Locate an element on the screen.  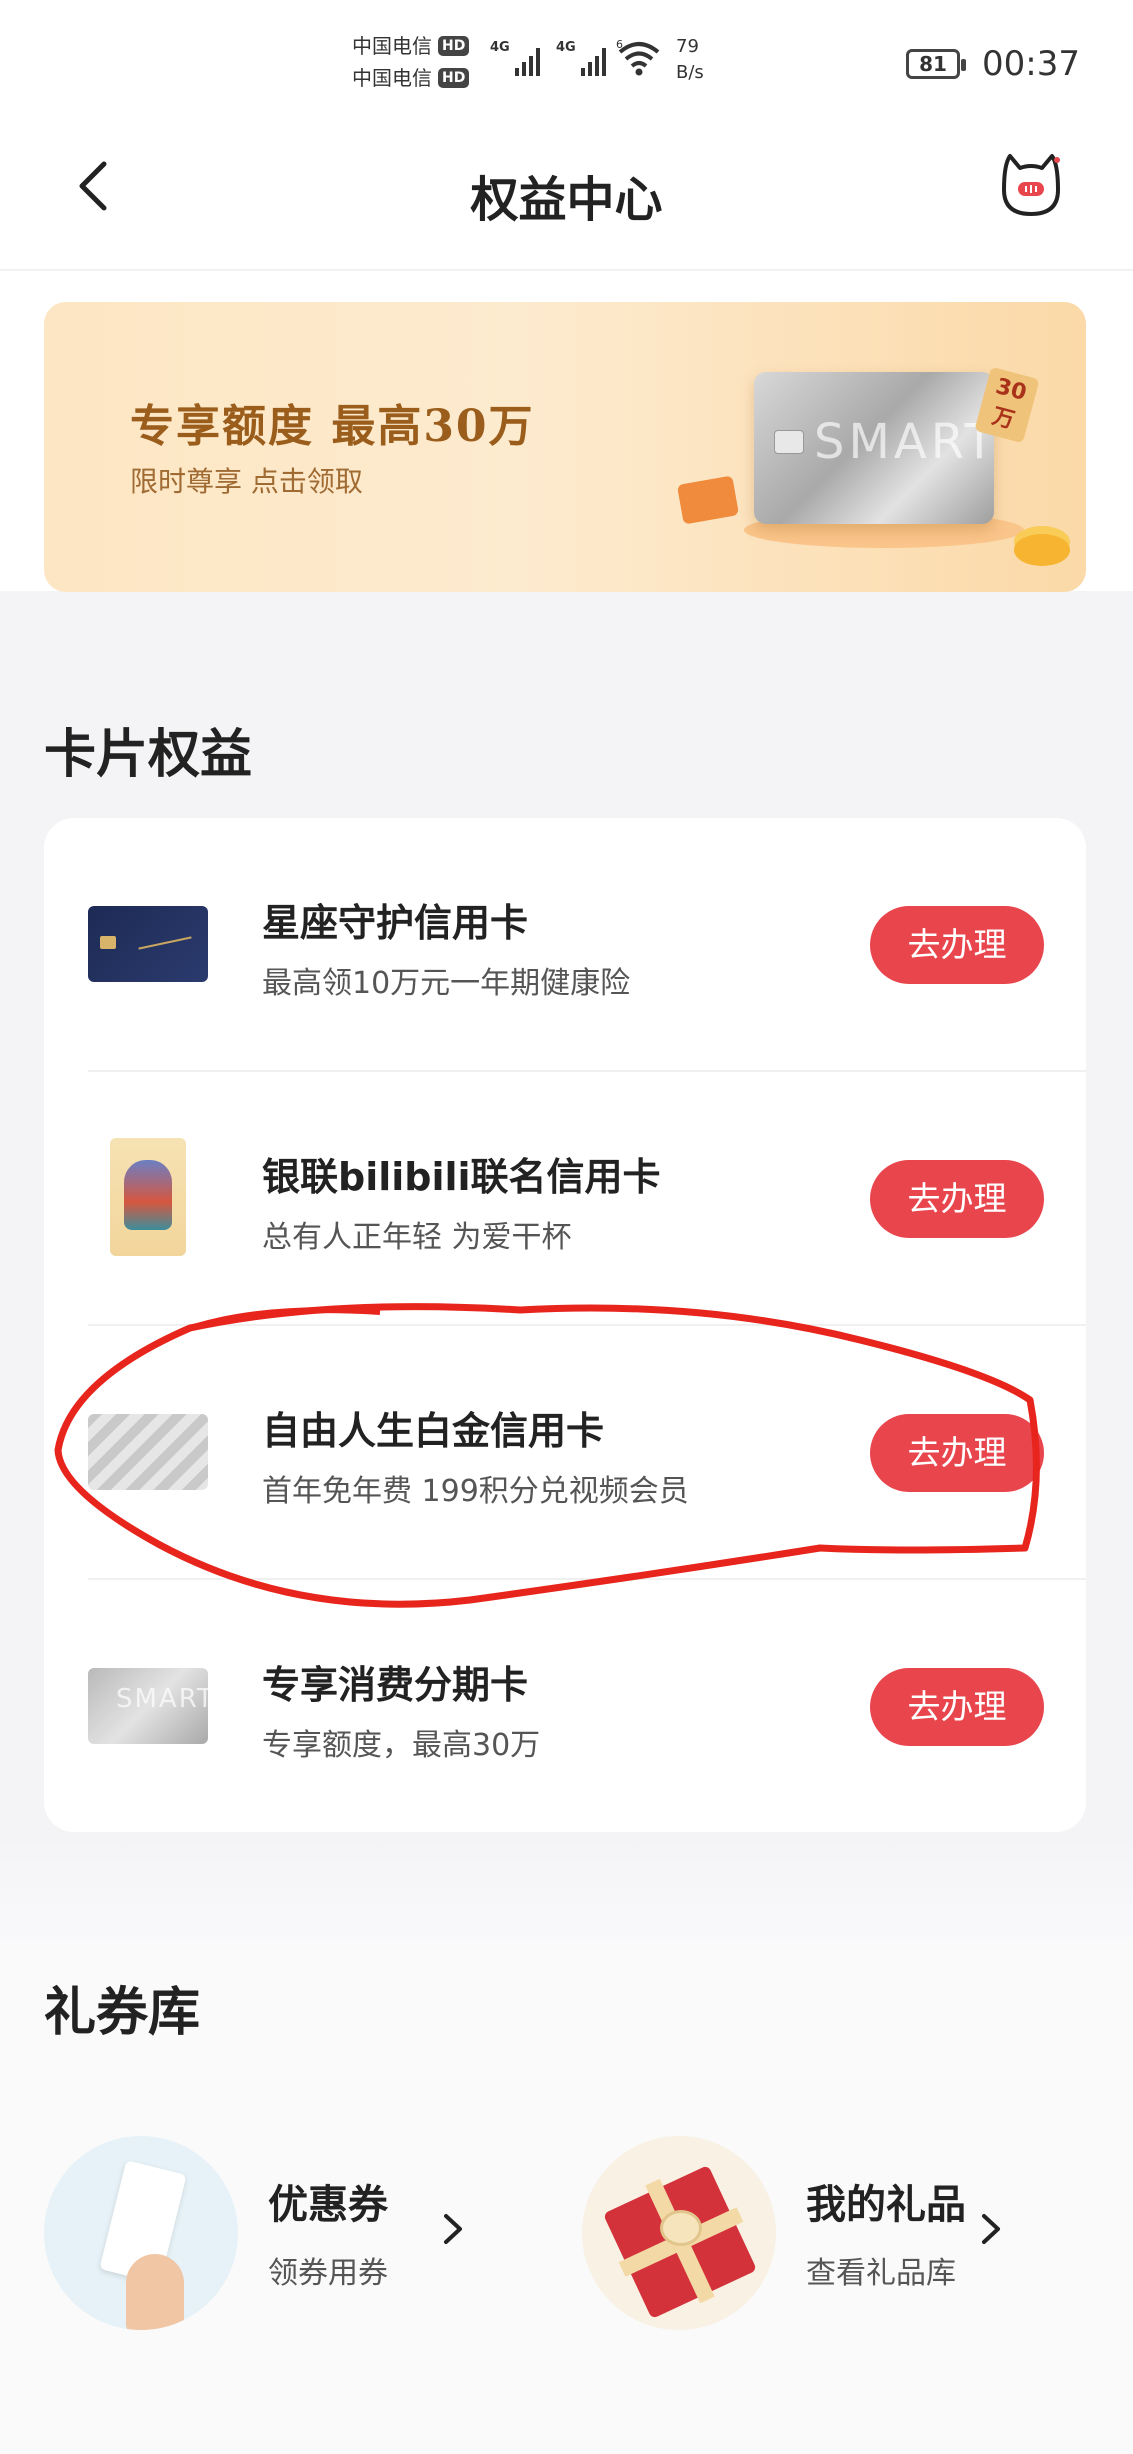
coin-stack-icon is located at coordinates (1042, 550).